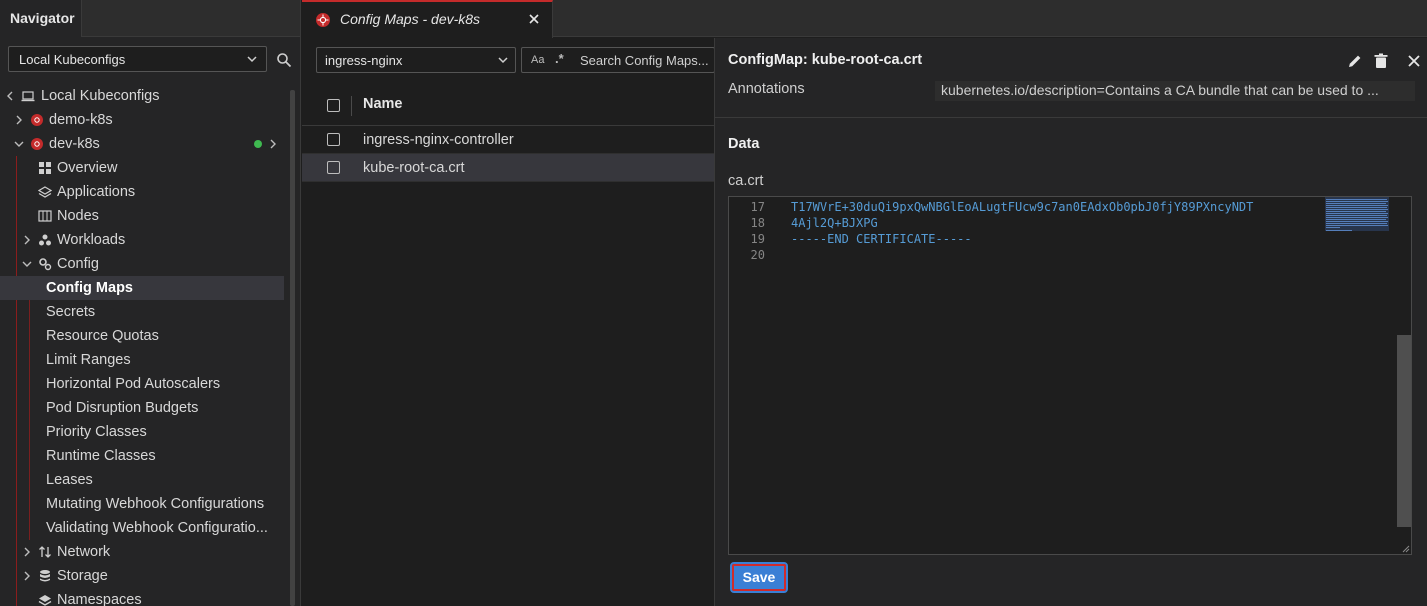 The width and height of the screenshot is (1427, 606). What do you see at coordinates (351, 106) in the screenshot?
I see `column-separator` at bounding box center [351, 106].